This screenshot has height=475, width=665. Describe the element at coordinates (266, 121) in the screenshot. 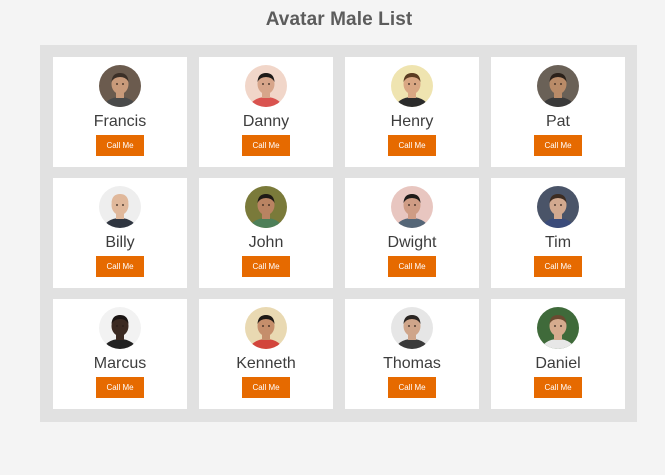

I see `person-name: Danny` at that location.